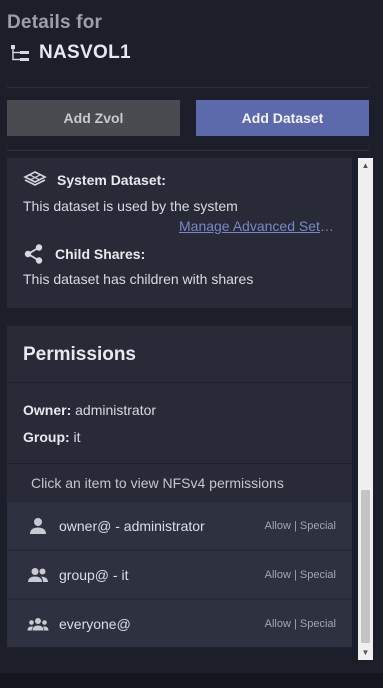 The image size is (383, 688). What do you see at coordinates (35, 178) in the screenshot?
I see `database-icon` at bounding box center [35, 178].